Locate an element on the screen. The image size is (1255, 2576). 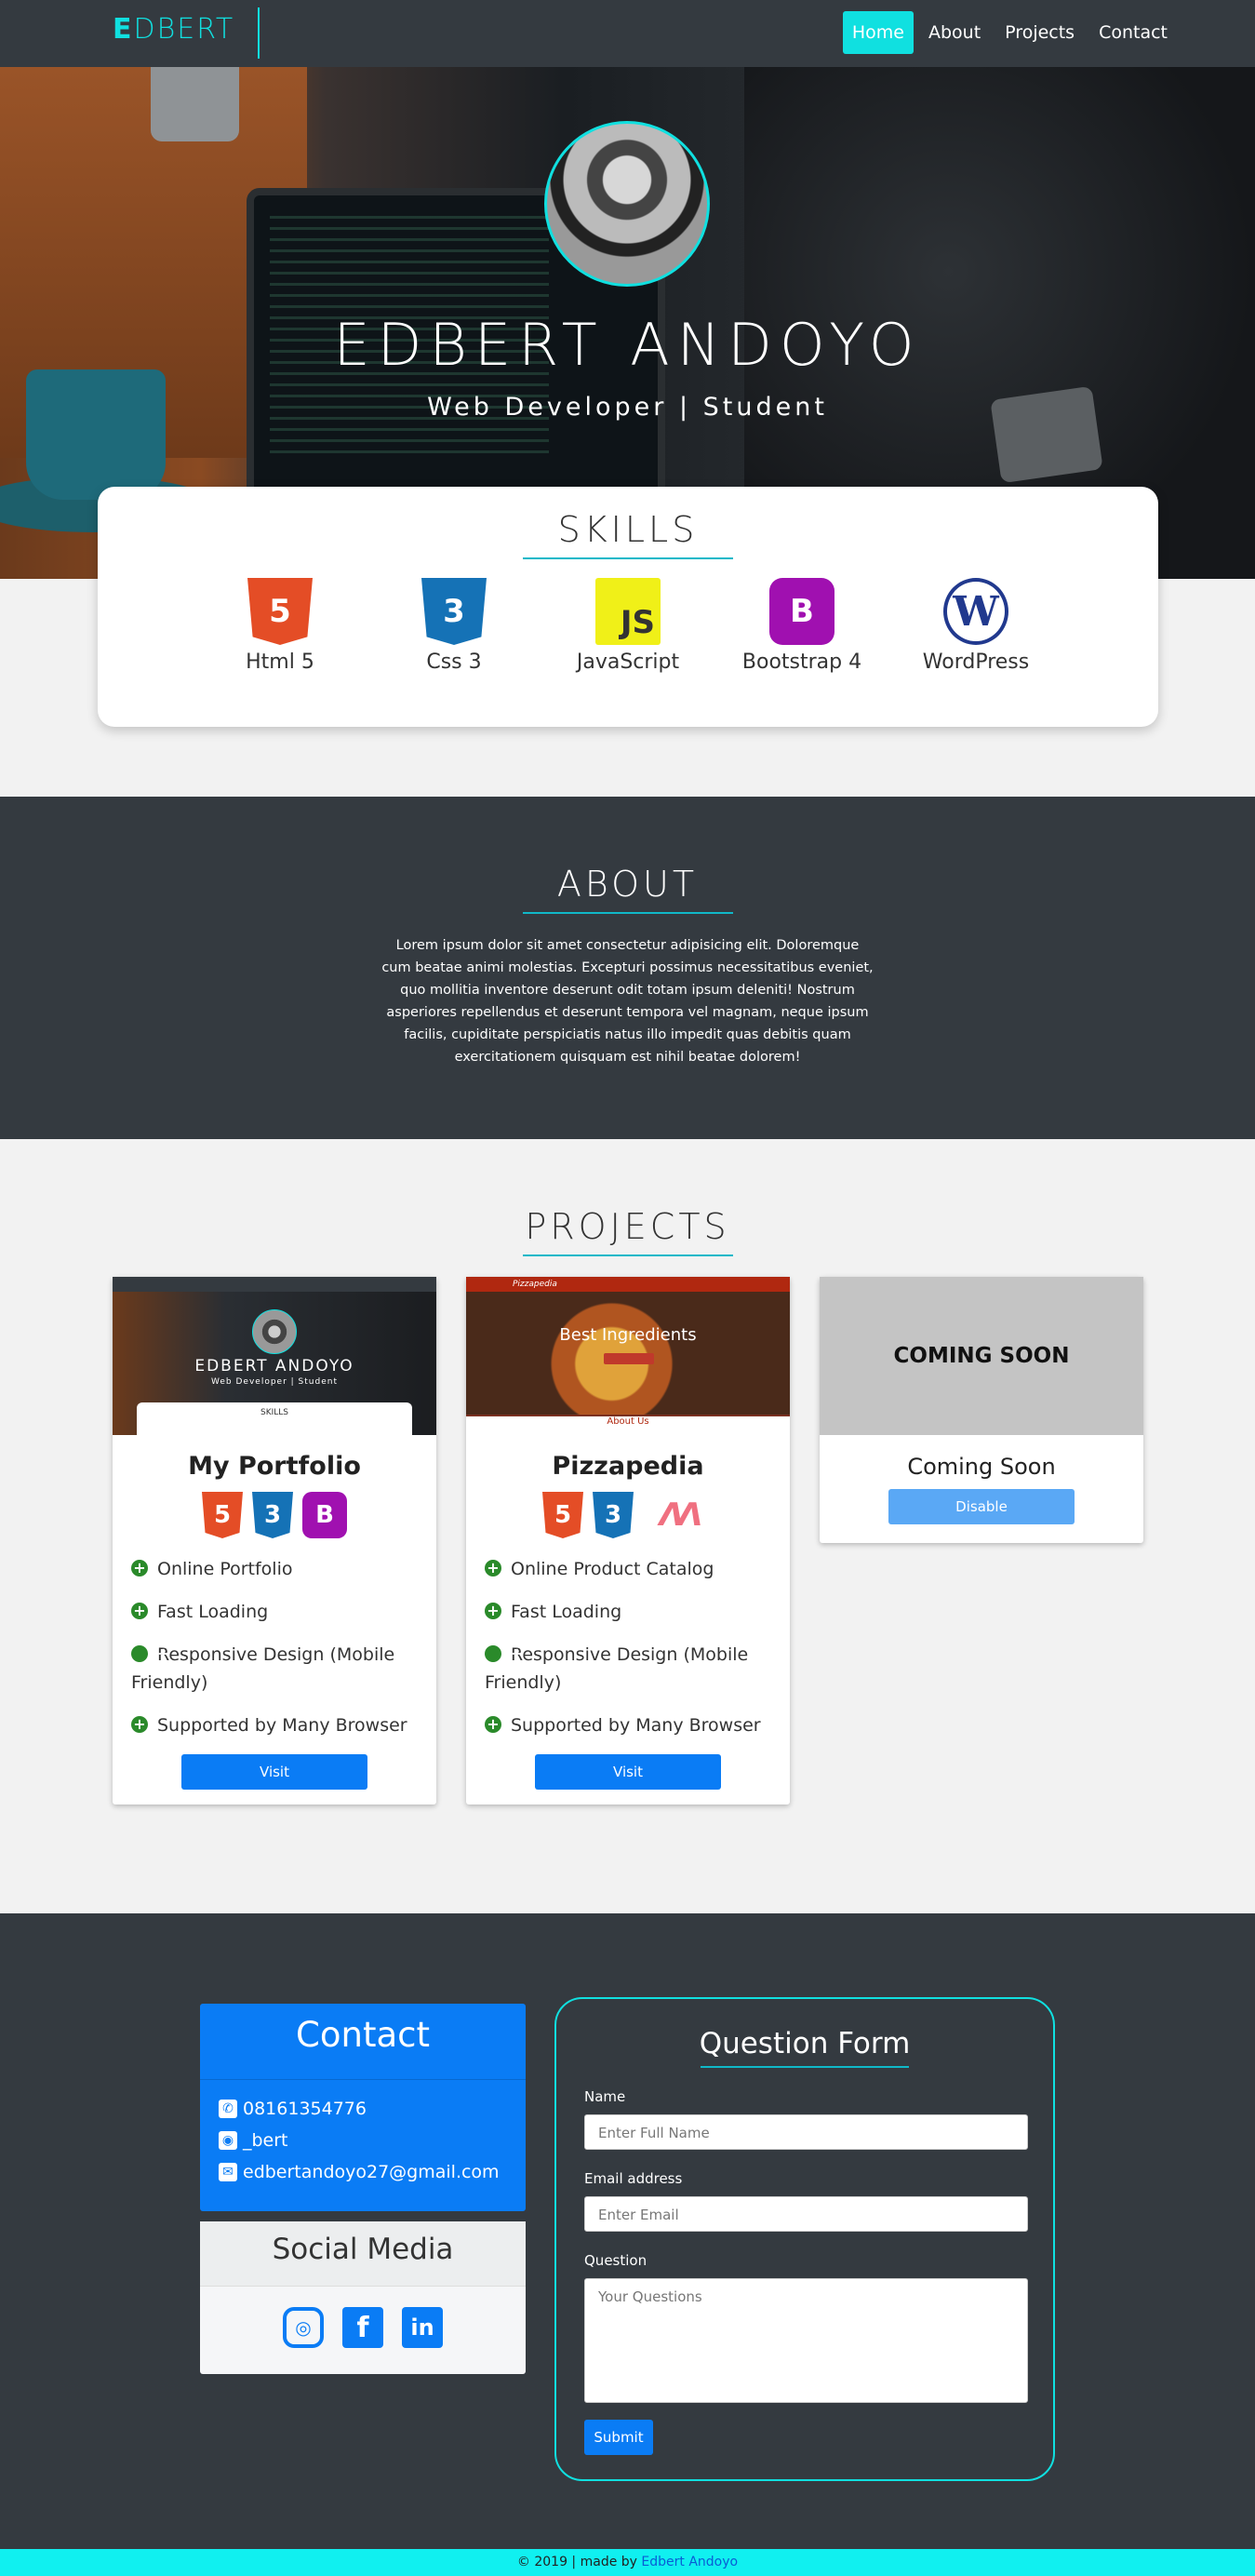
brand-logo: EDBERT is located at coordinates (174, 29).